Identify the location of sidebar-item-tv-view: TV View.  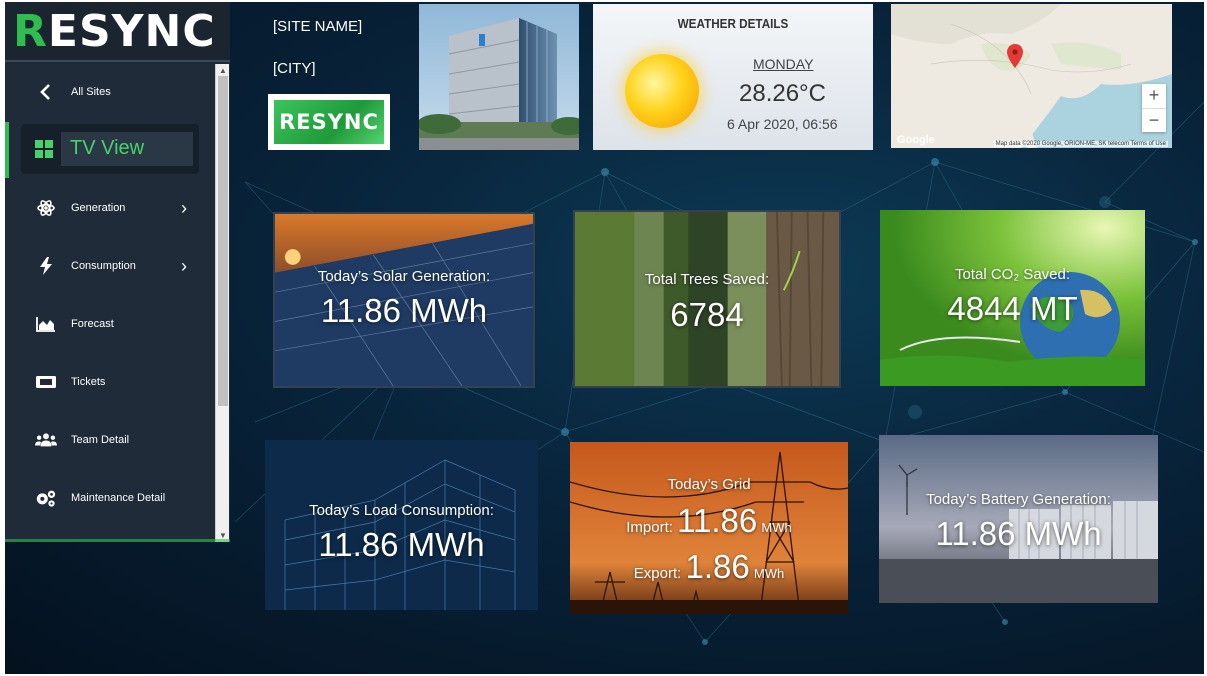
(110, 149).